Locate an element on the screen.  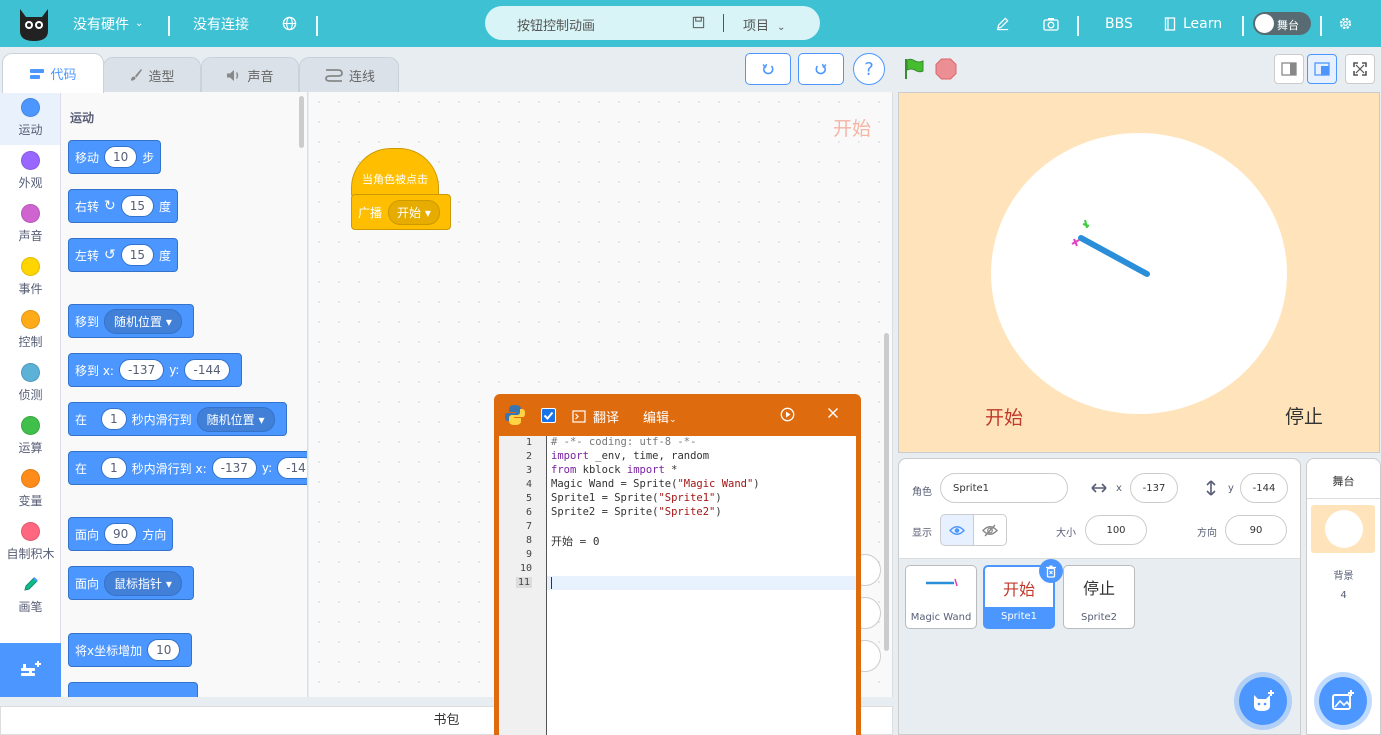
magic-wand-sprite is located at coordinates (1111, 248).